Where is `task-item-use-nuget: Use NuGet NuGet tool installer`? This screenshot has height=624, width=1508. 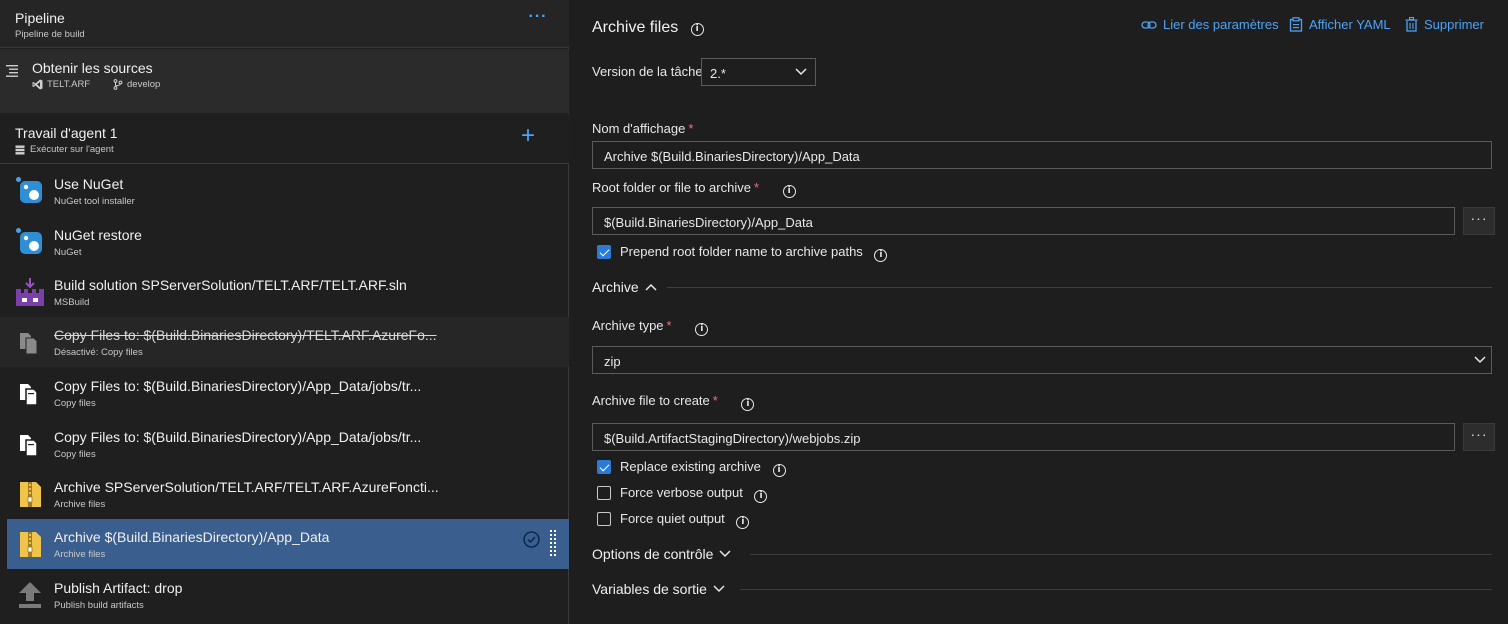
task-item-use-nuget: Use NuGet NuGet tool installer is located at coordinates (284, 191).